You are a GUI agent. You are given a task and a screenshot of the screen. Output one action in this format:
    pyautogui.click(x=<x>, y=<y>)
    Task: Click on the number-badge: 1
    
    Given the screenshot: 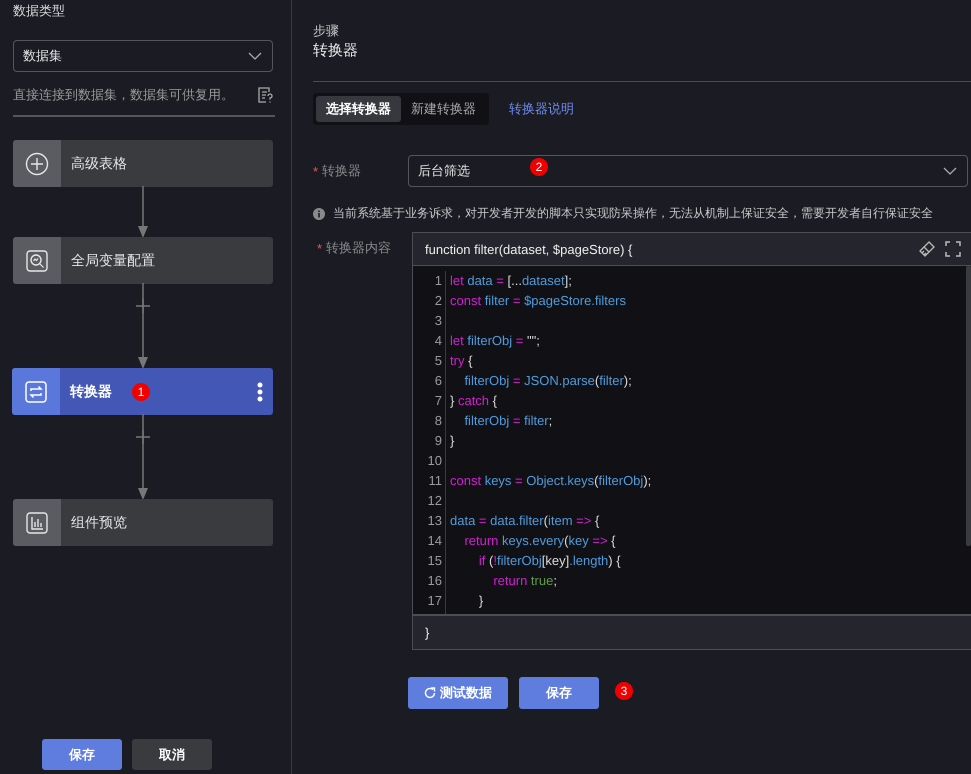 What is the action you would take?
    pyautogui.click(x=141, y=391)
    